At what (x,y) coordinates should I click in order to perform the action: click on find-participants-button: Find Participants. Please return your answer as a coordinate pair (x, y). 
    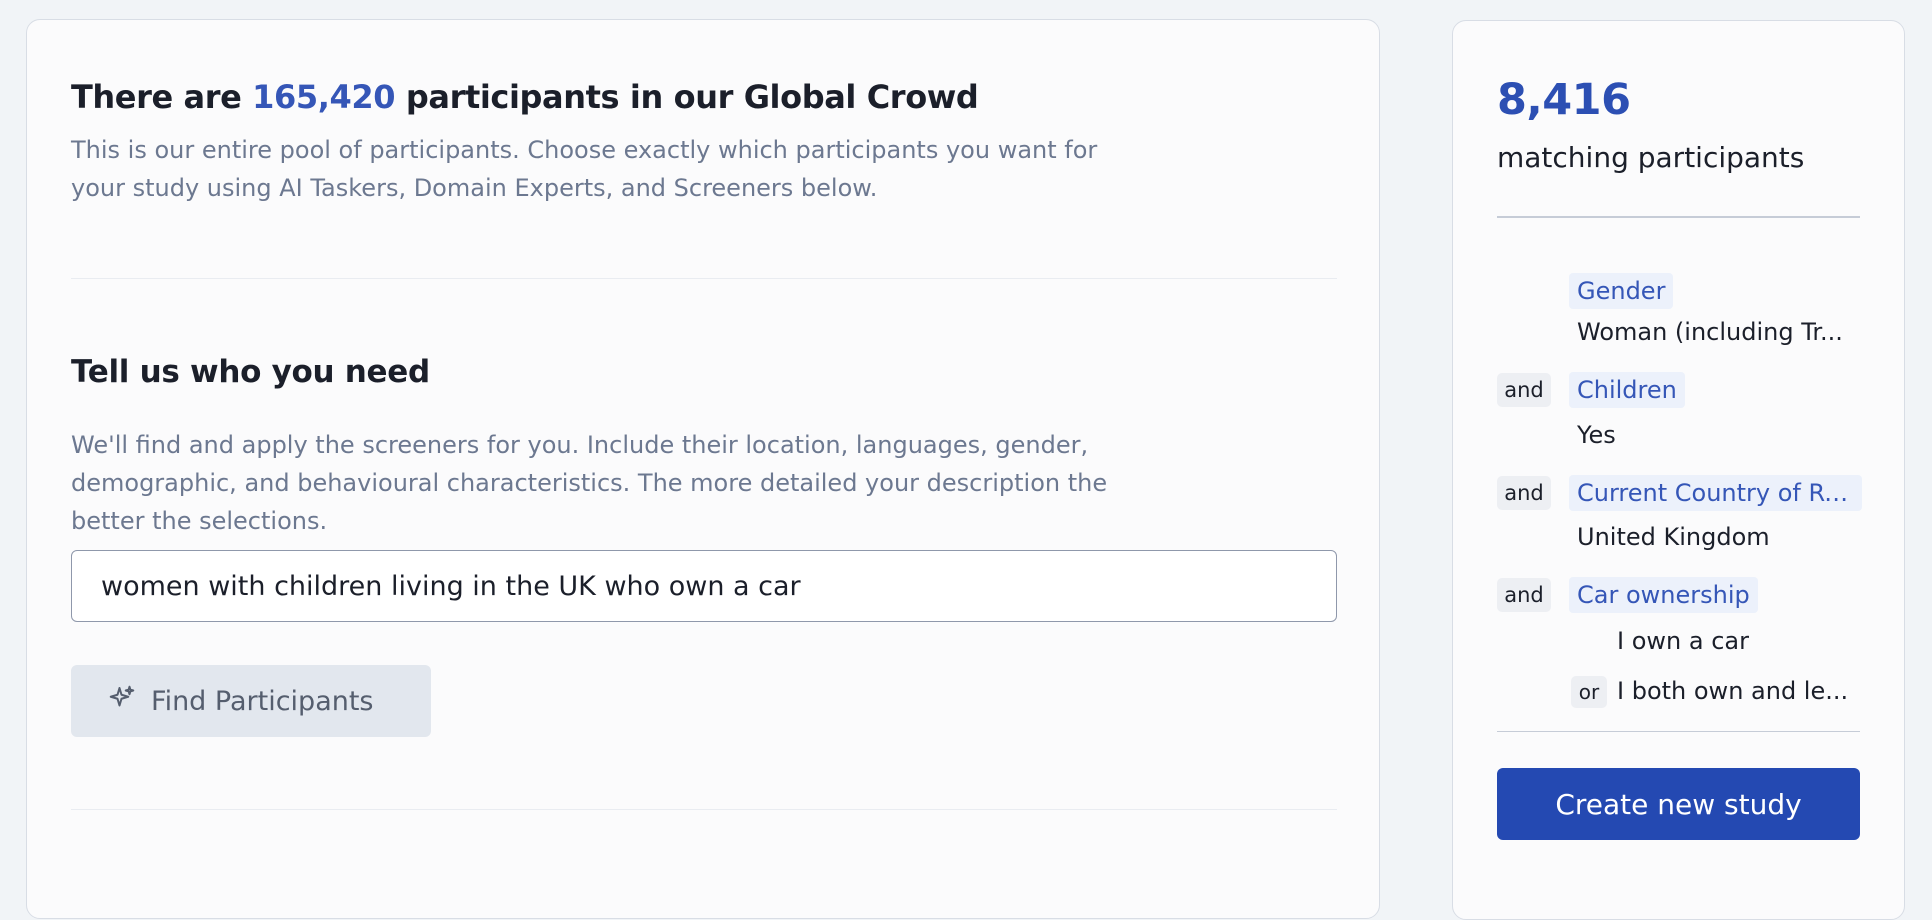
    Looking at the image, I should click on (251, 701).